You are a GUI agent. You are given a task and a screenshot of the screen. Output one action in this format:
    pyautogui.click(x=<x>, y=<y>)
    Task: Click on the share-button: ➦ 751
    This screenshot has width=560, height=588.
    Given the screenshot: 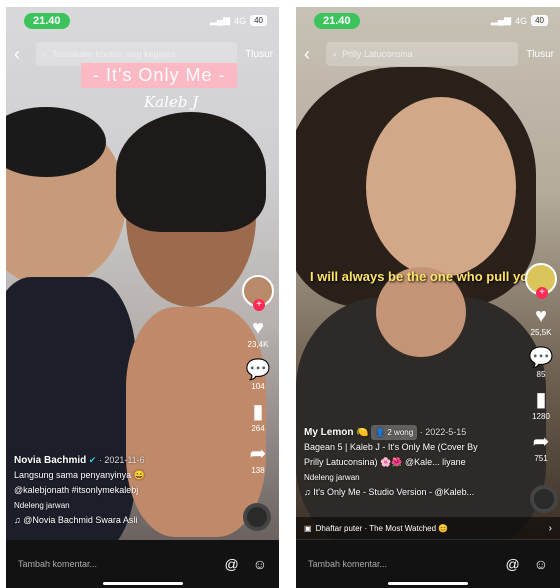 What is the action you would take?
    pyautogui.click(x=541, y=447)
    